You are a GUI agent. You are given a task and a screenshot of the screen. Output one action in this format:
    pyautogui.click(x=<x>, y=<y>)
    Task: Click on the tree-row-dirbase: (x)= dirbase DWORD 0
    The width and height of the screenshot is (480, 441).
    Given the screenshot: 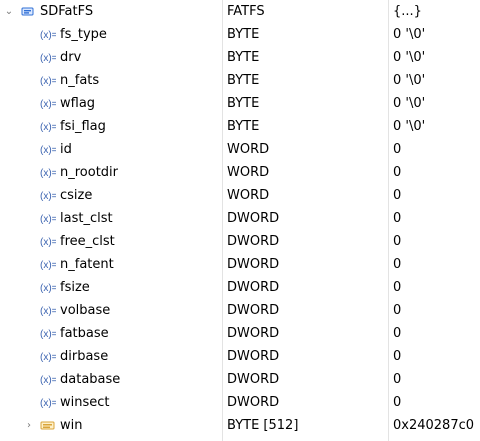 What is the action you would take?
    pyautogui.click(x=240, y=356)
    